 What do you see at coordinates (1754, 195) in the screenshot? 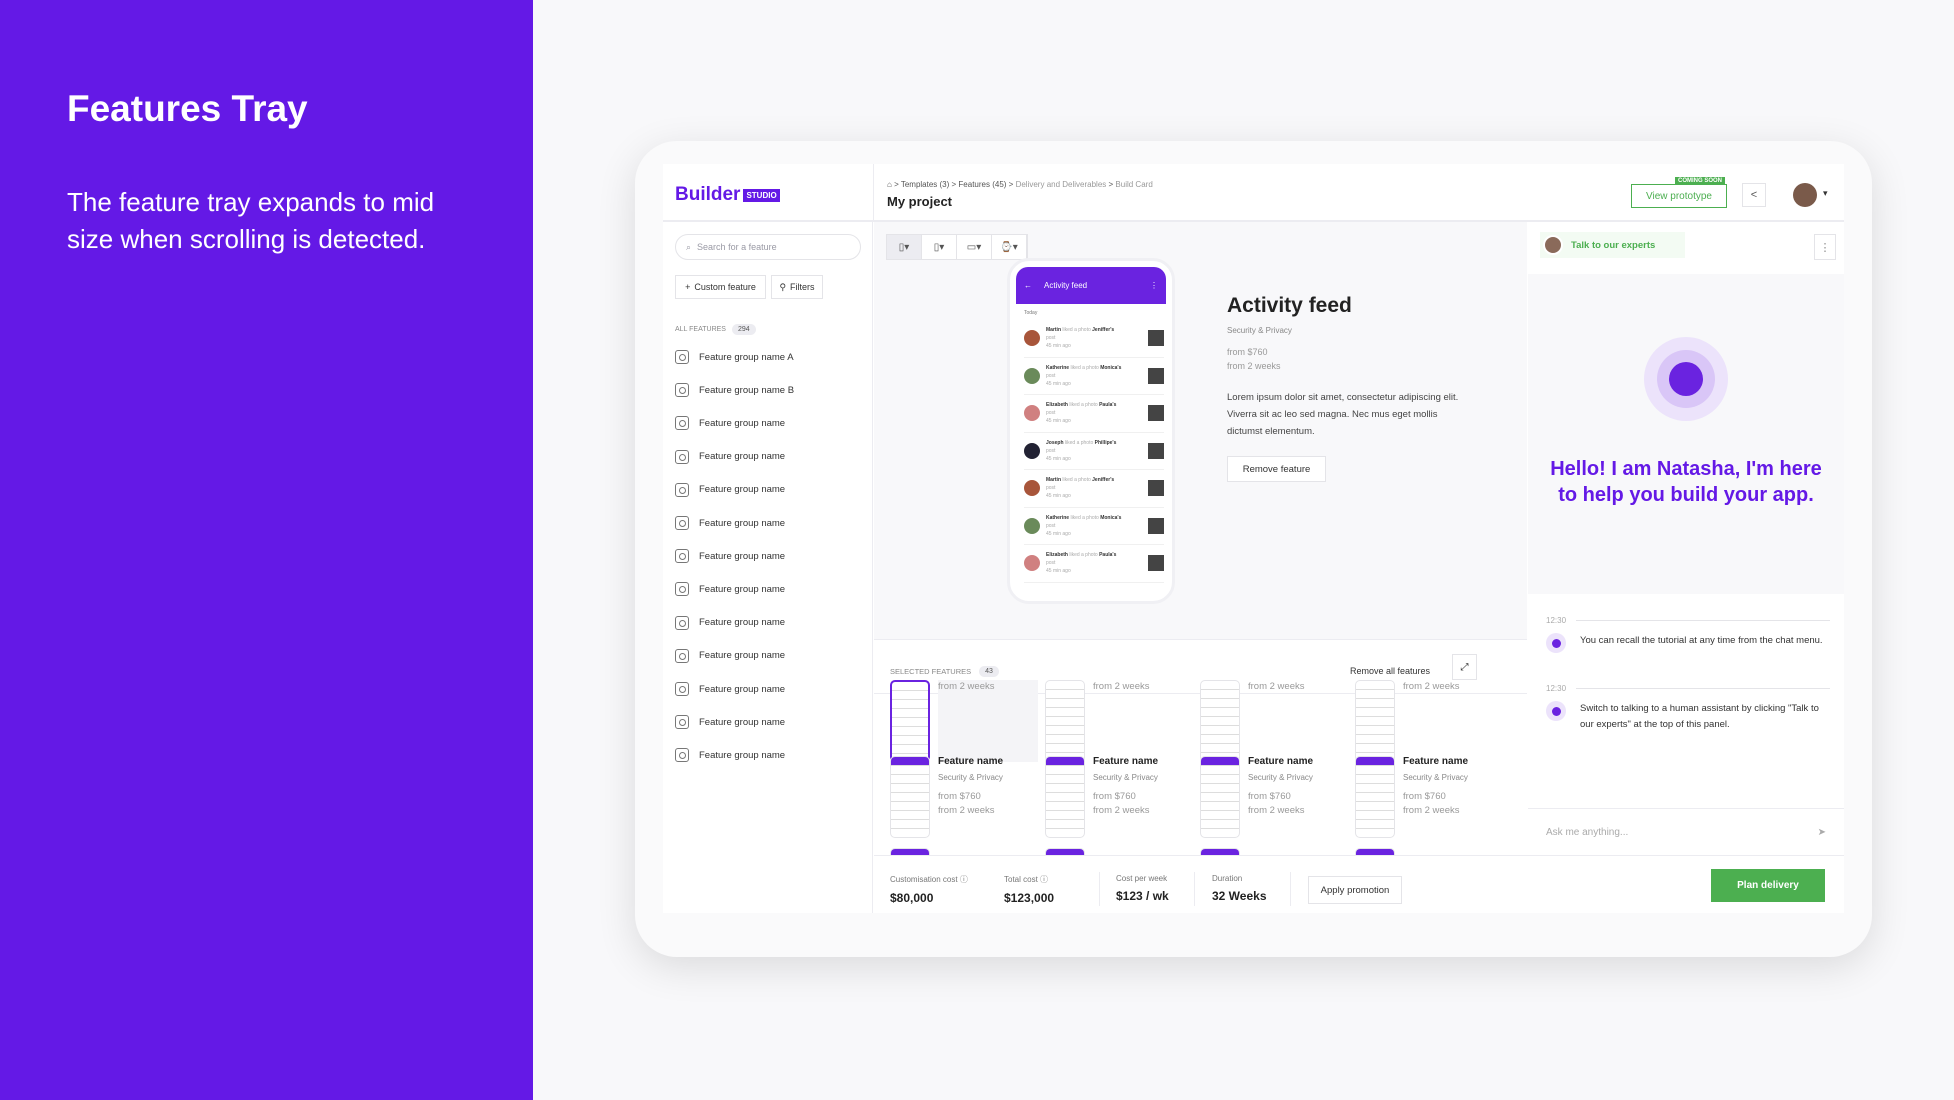
I see `share-icon: <` at bounding box center [1754, 195].